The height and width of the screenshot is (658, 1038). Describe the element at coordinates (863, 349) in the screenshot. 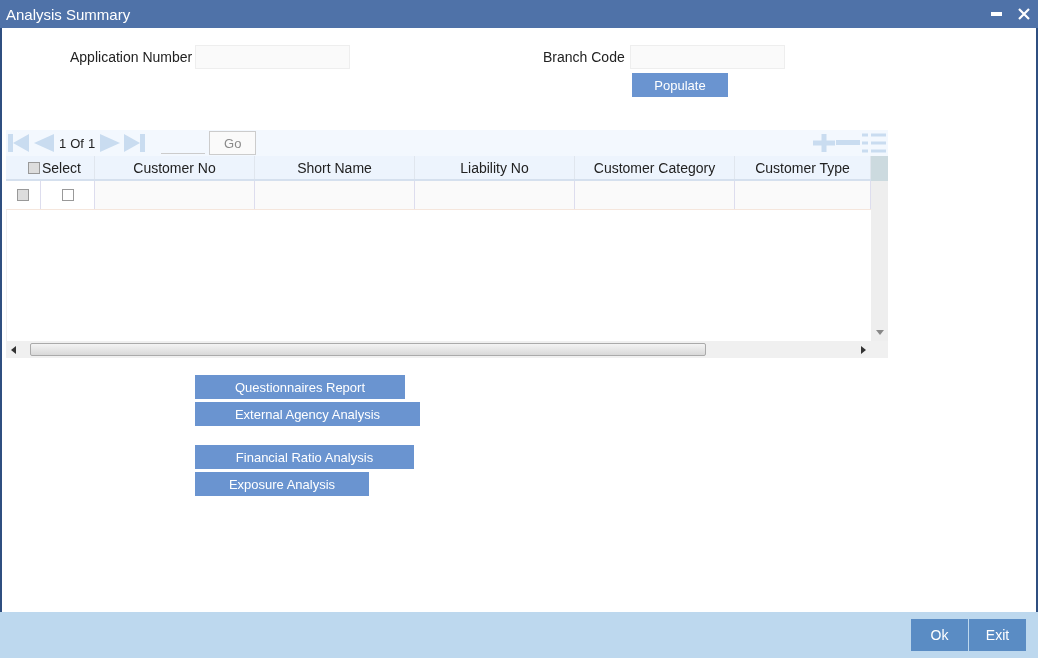

I see `scroll-right-icon` at that location.